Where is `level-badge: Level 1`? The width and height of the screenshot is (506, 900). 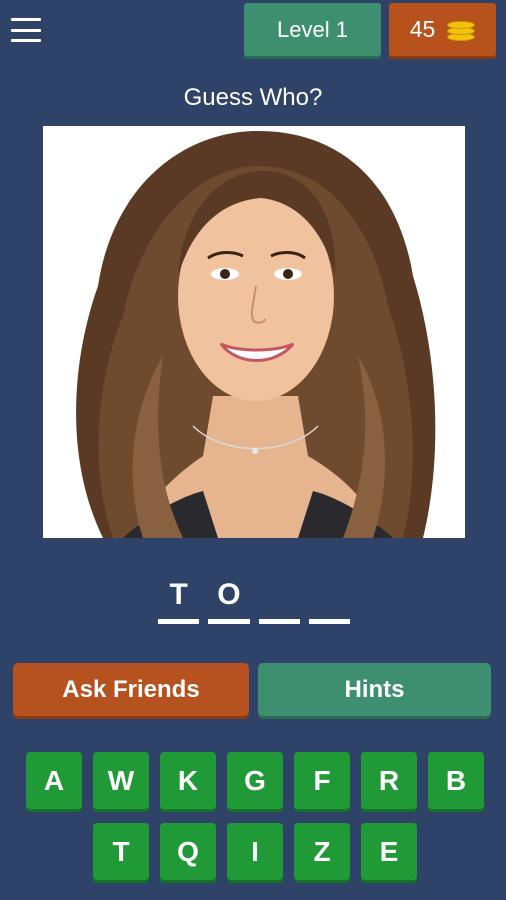 level-badge: Level 1 is located at coordinates (312, 29).